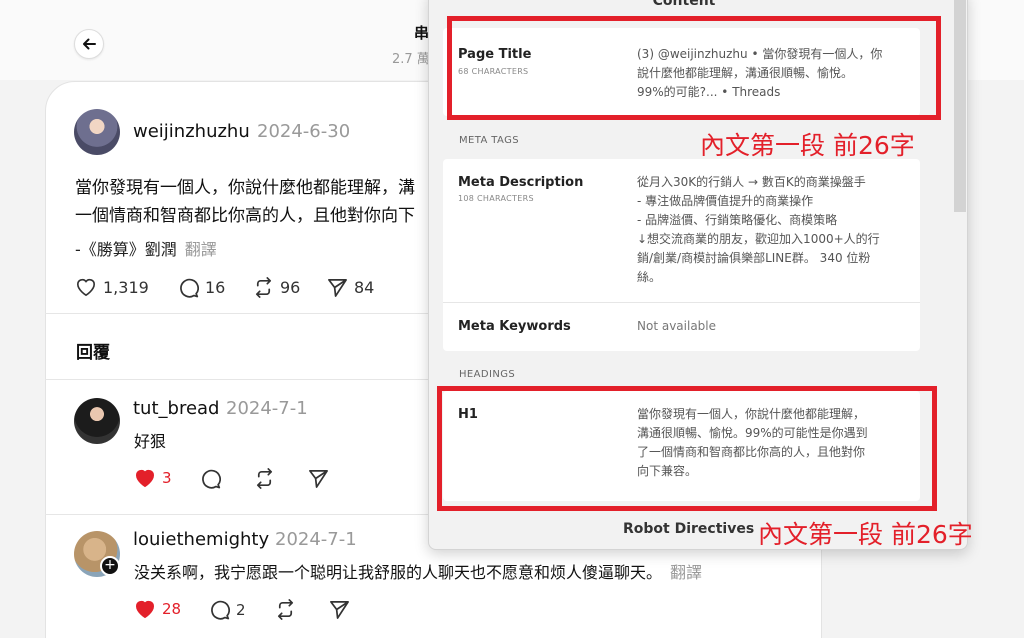 The width and height of the screenshot is (1024, 638). Describe the element at coordinates (126, 249) in the screenshot. I see `post-quote-text: -《勝算》劉潤` at that location.